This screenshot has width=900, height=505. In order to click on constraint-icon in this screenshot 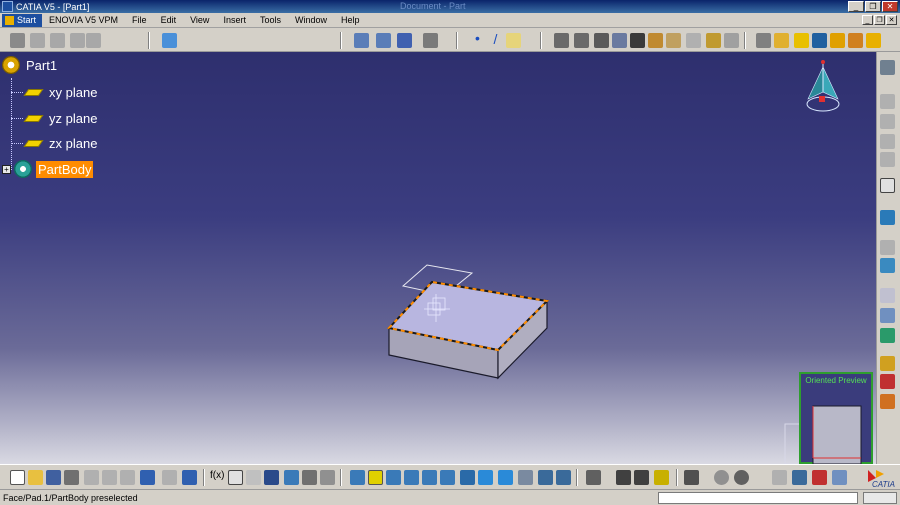, I will do `click(361, 40)`.